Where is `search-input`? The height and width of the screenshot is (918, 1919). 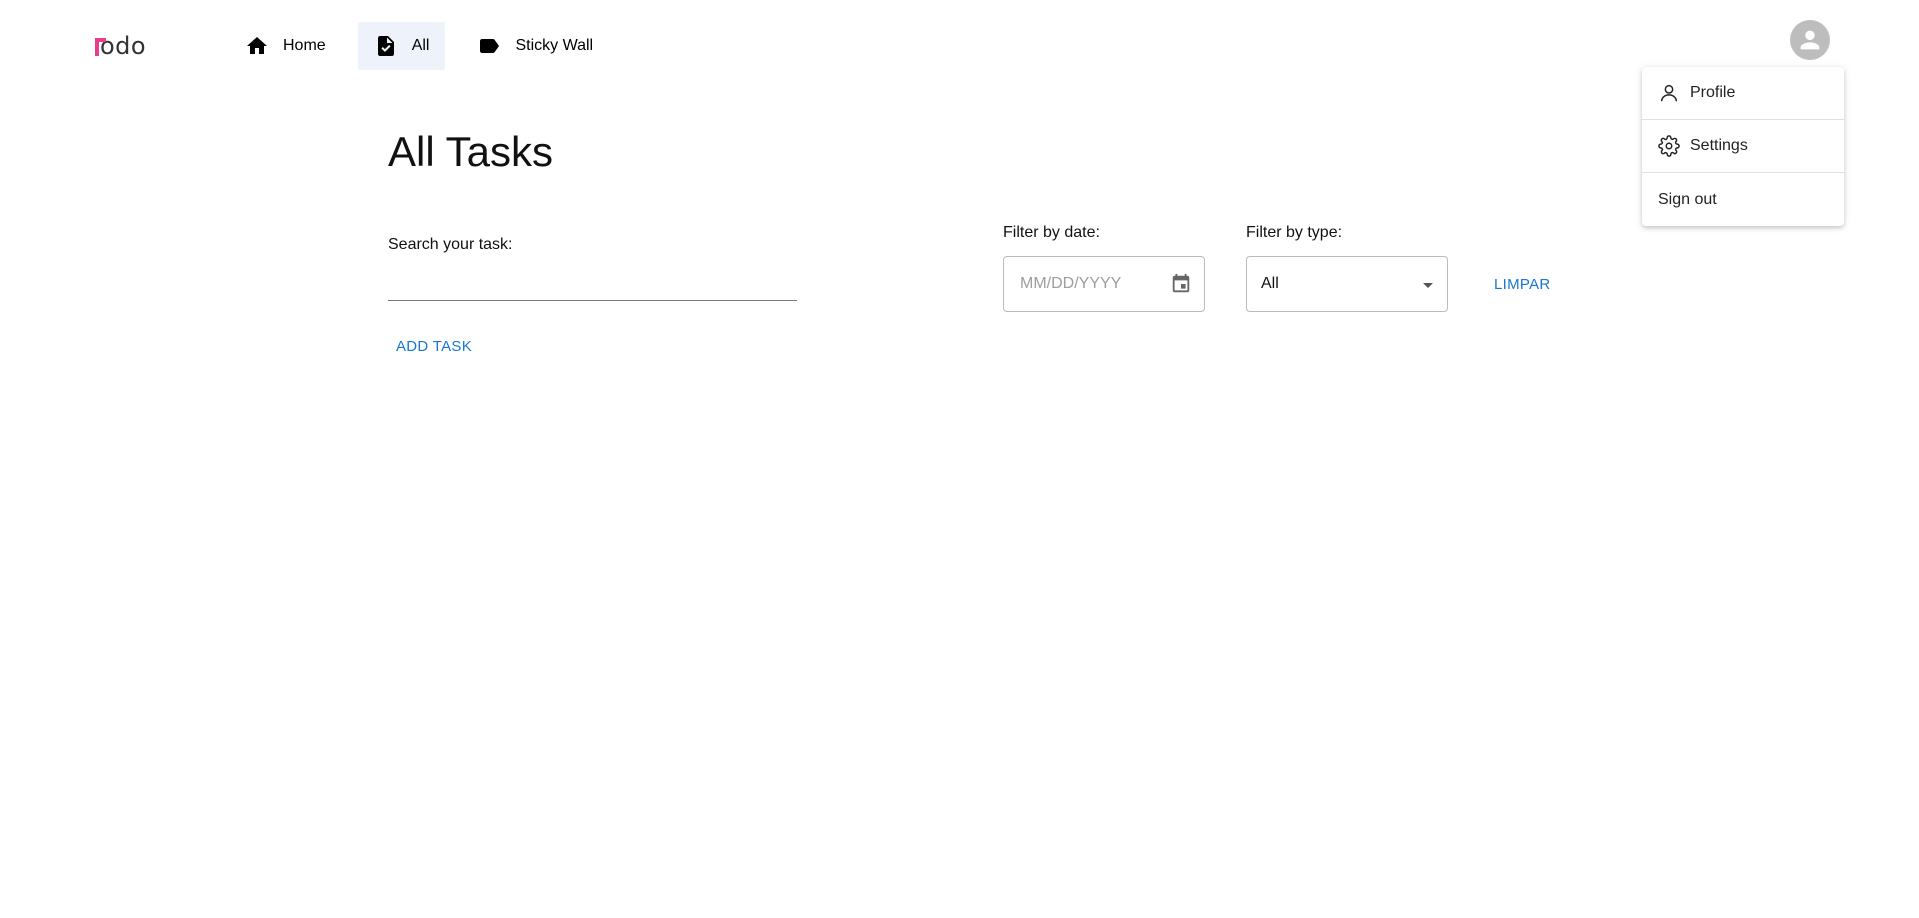 search-input is located at coordinates (592, 281).